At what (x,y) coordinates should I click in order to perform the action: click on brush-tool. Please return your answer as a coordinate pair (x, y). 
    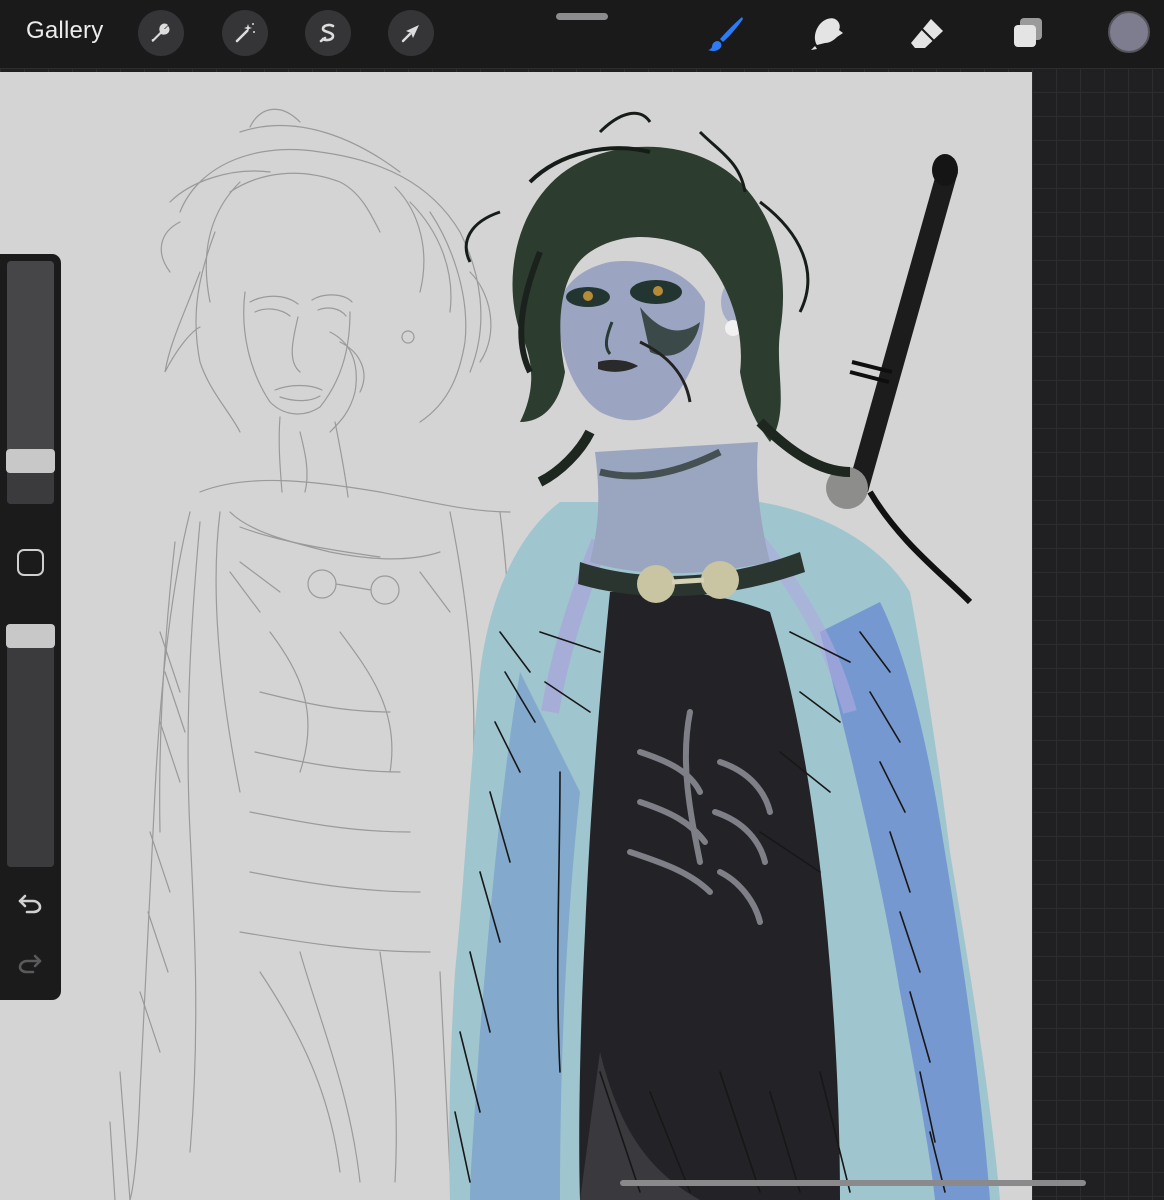
    Looking at the image, I should click on (727, 33).